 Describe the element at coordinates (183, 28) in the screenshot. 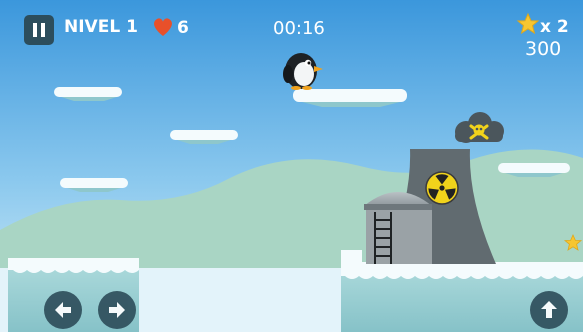

I see `lives-count: 6` at that location.